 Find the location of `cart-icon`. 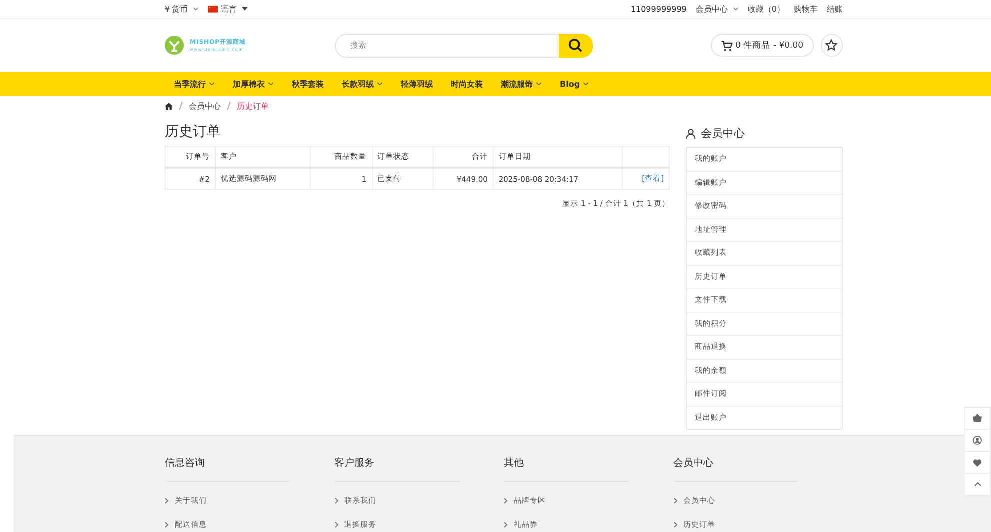

cart-icon is located at coordinates (726, 46).